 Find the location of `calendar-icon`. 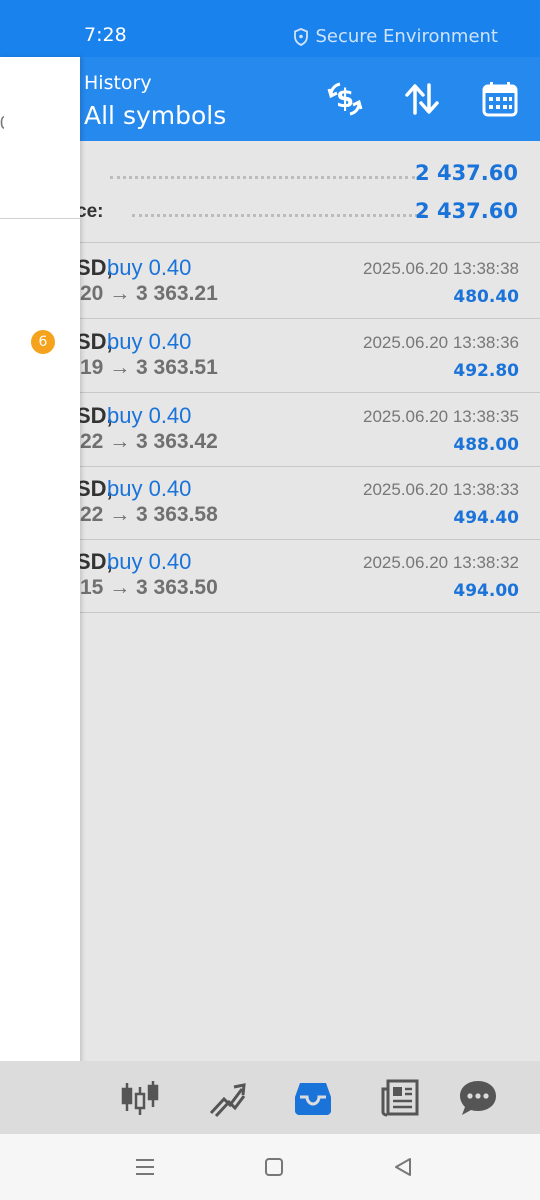

calendar-icon is located at coordinates (500, 99).